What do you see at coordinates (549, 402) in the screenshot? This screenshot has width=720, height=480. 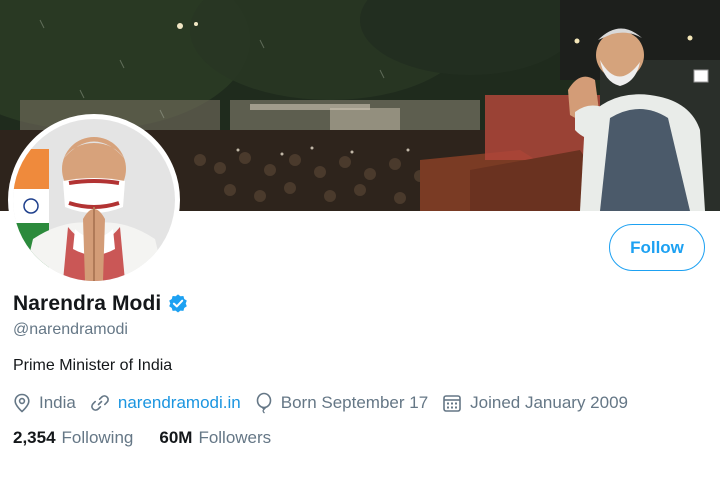 I see `joined-text: Joined January 2009` at bounding box center [549, 402].